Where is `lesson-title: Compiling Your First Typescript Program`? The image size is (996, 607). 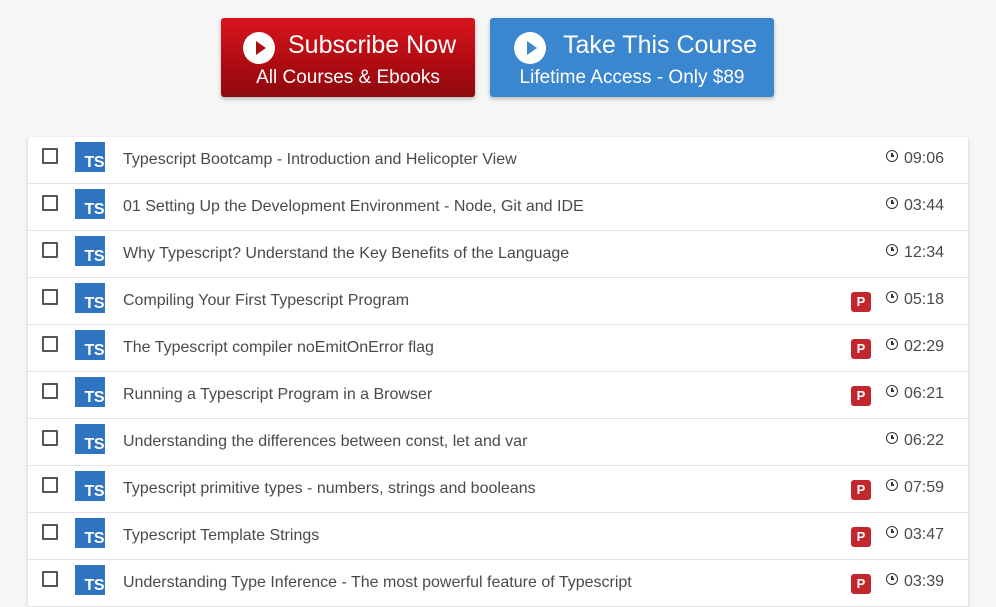
lesson-title: Compiling Your First Typescript Program is located at coordinates (266, 300).